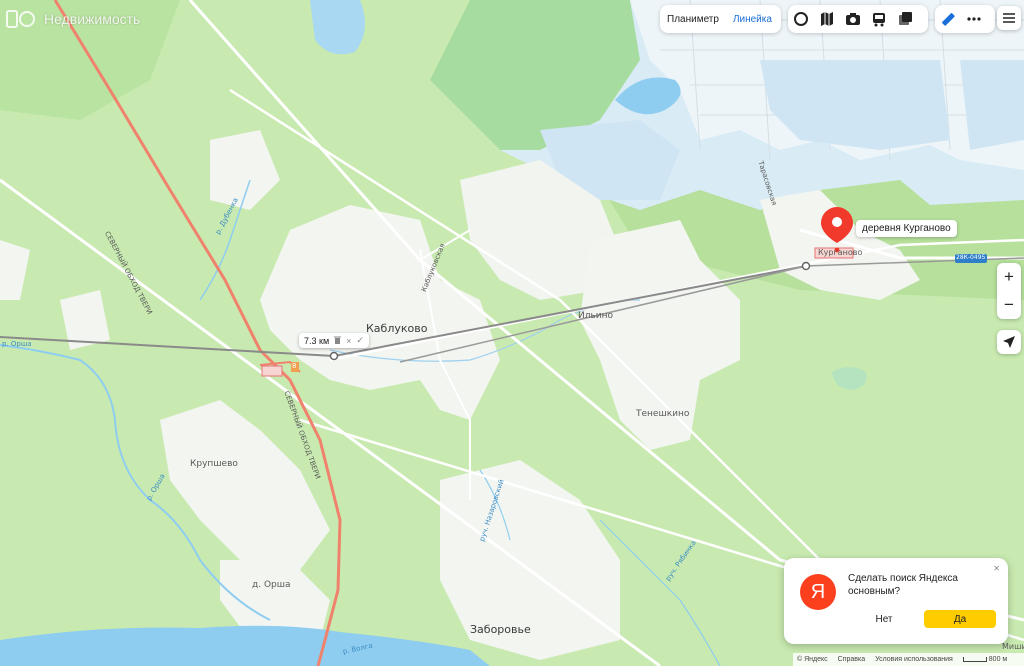 The image size is (1024, 666). What do you see at coordinates (879, 19) in the screenshot?
I see `bus-icon` at bounding box center [879, 19].